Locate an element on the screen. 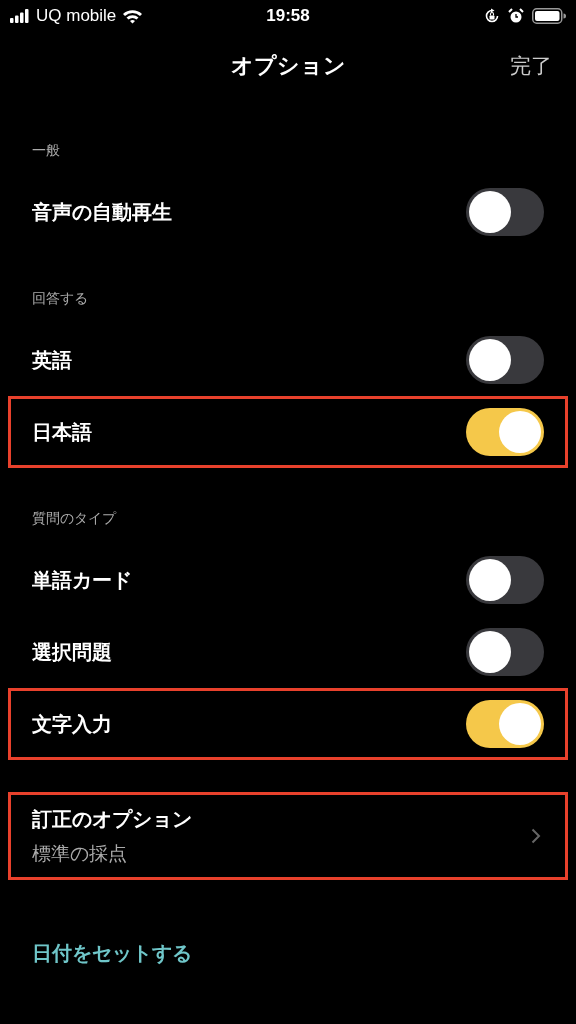 Image resolution: width=576 pixels, height=1024 pixels. screen-title: オプション is located at coordinates (288, 66).